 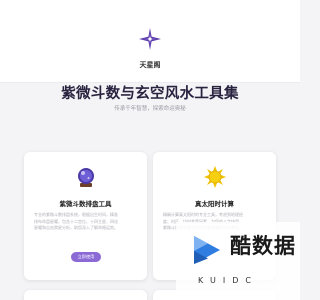 What do you see at coordinates (85, 295) in the screenshot?
I see `tool-card-partial` at bounding box center [85, 295].